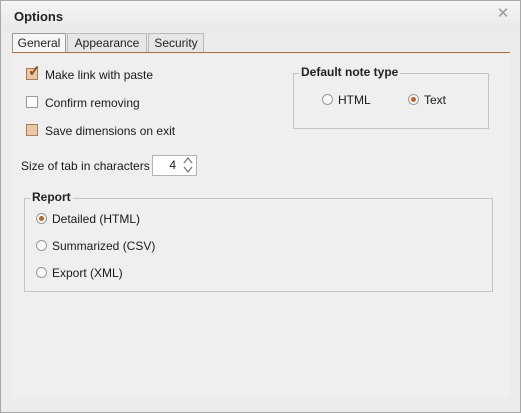 The image size is (521, 413). Describe the element at coordinates (260, 16) in the screenshot. I see `title-bar: Options ✕` at that location.